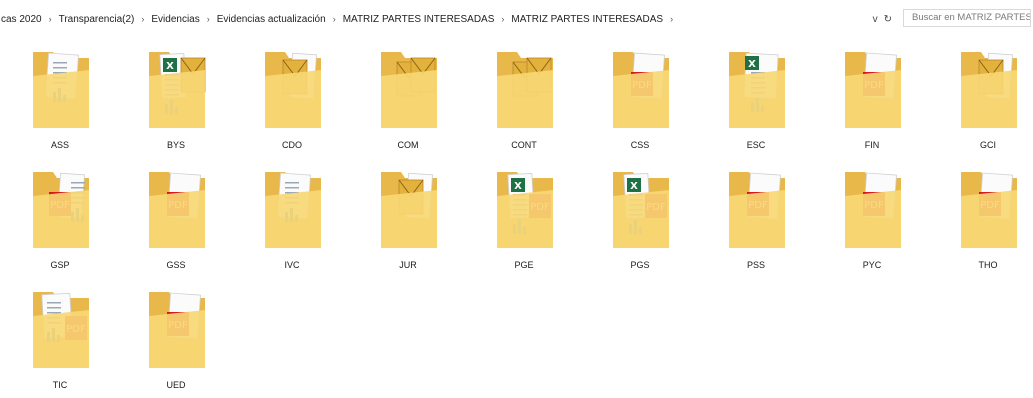 The height and width of the screenshot is (398, 1033). I want to click on folder-item: GCI, so click(981, 100).